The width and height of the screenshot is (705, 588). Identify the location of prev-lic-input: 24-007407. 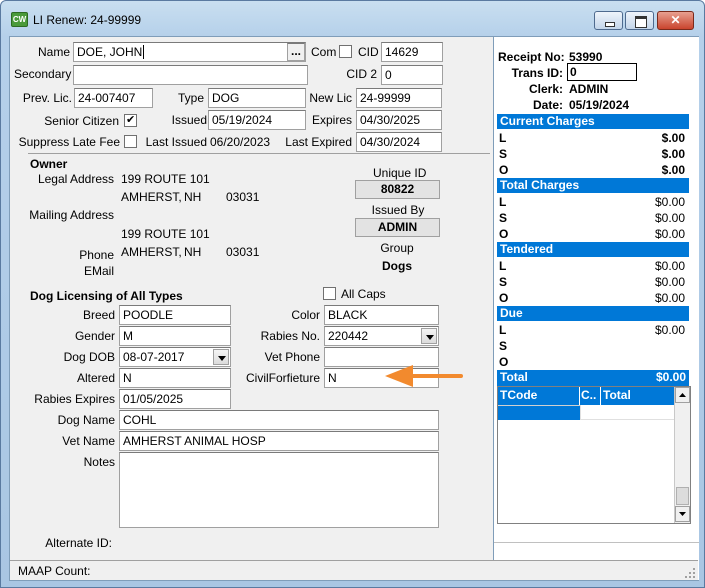
(113, 98).